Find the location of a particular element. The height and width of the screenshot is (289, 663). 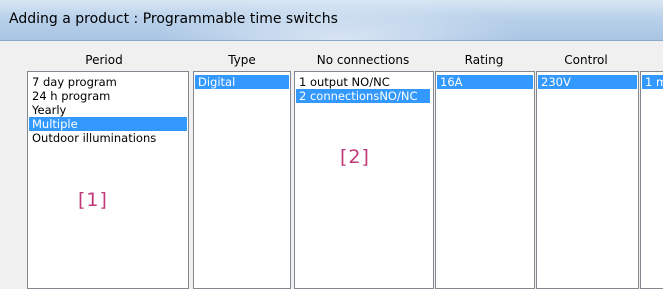

annotation-label-1: [1] is located at coordinates (93, 200).